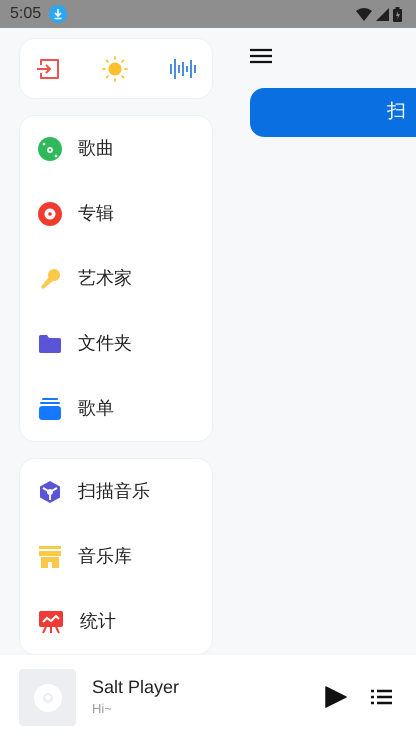  What do you see at coordinates (50, 492) in the screenshot?
I see `cube-icon` at bounding box center [50, 492].